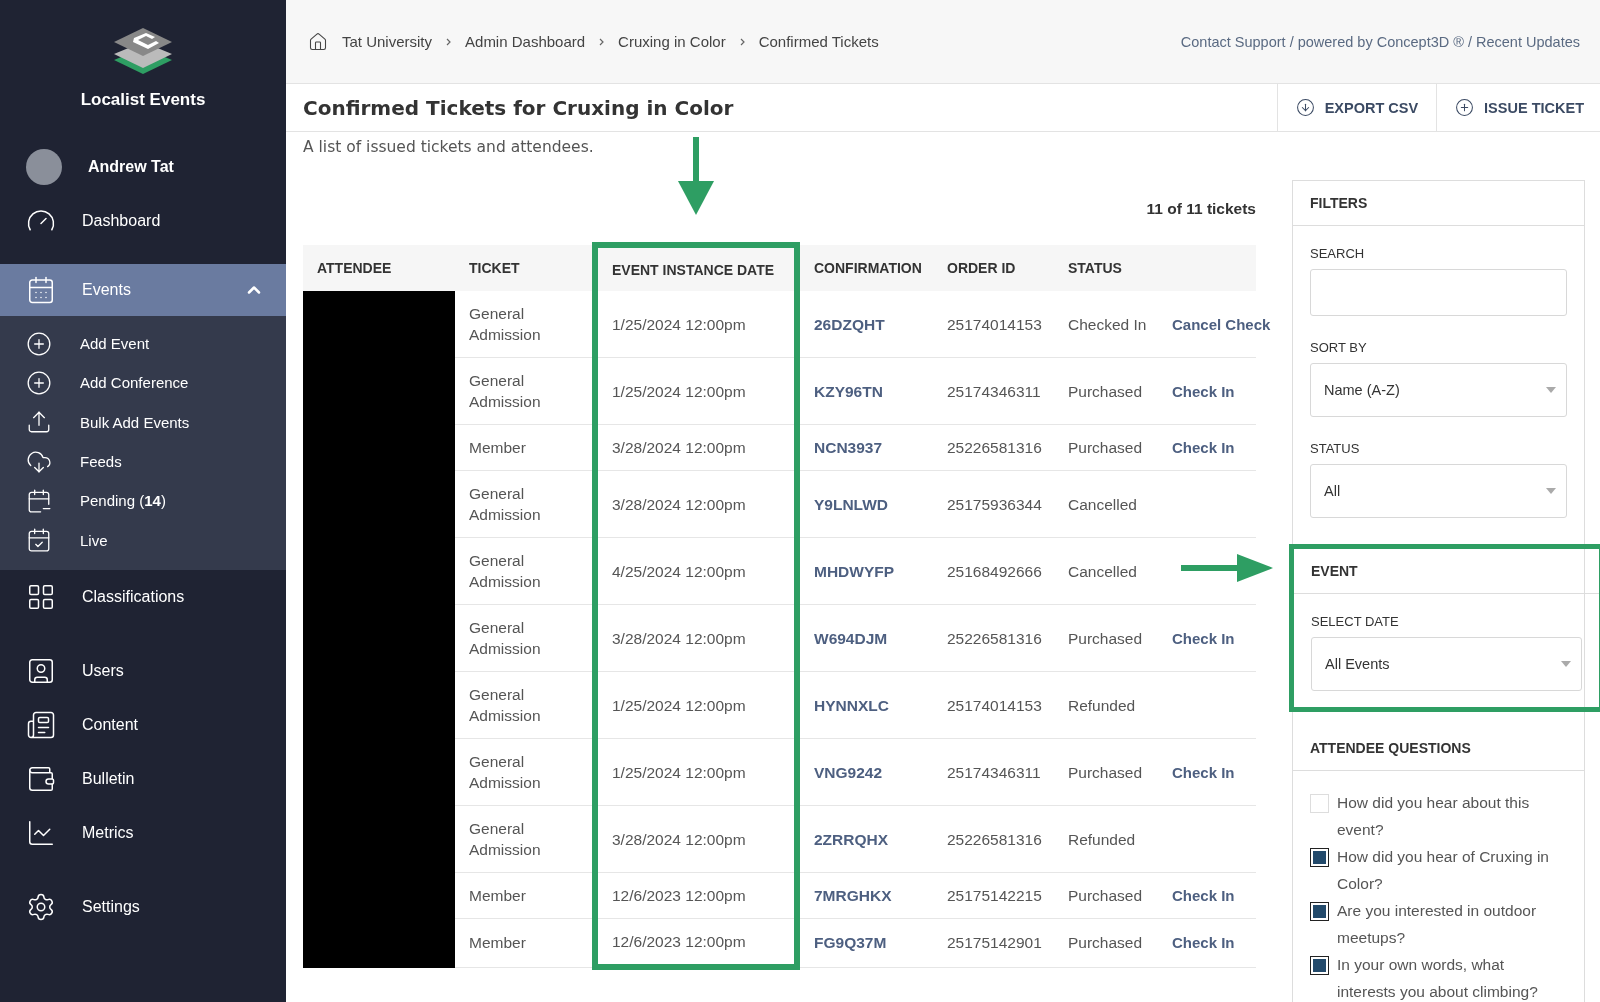 This screenshot has height=1002, width=1600. What do you see at coordinates (143, 906) in the screenshot?
I see `sidebar-item: Settings` at bounding box center [143, 906].